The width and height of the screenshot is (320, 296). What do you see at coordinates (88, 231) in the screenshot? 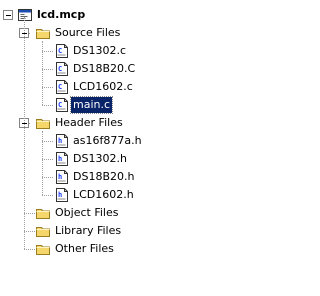
I see `group-library-files: Library Files` at bounding box center [88, 231].